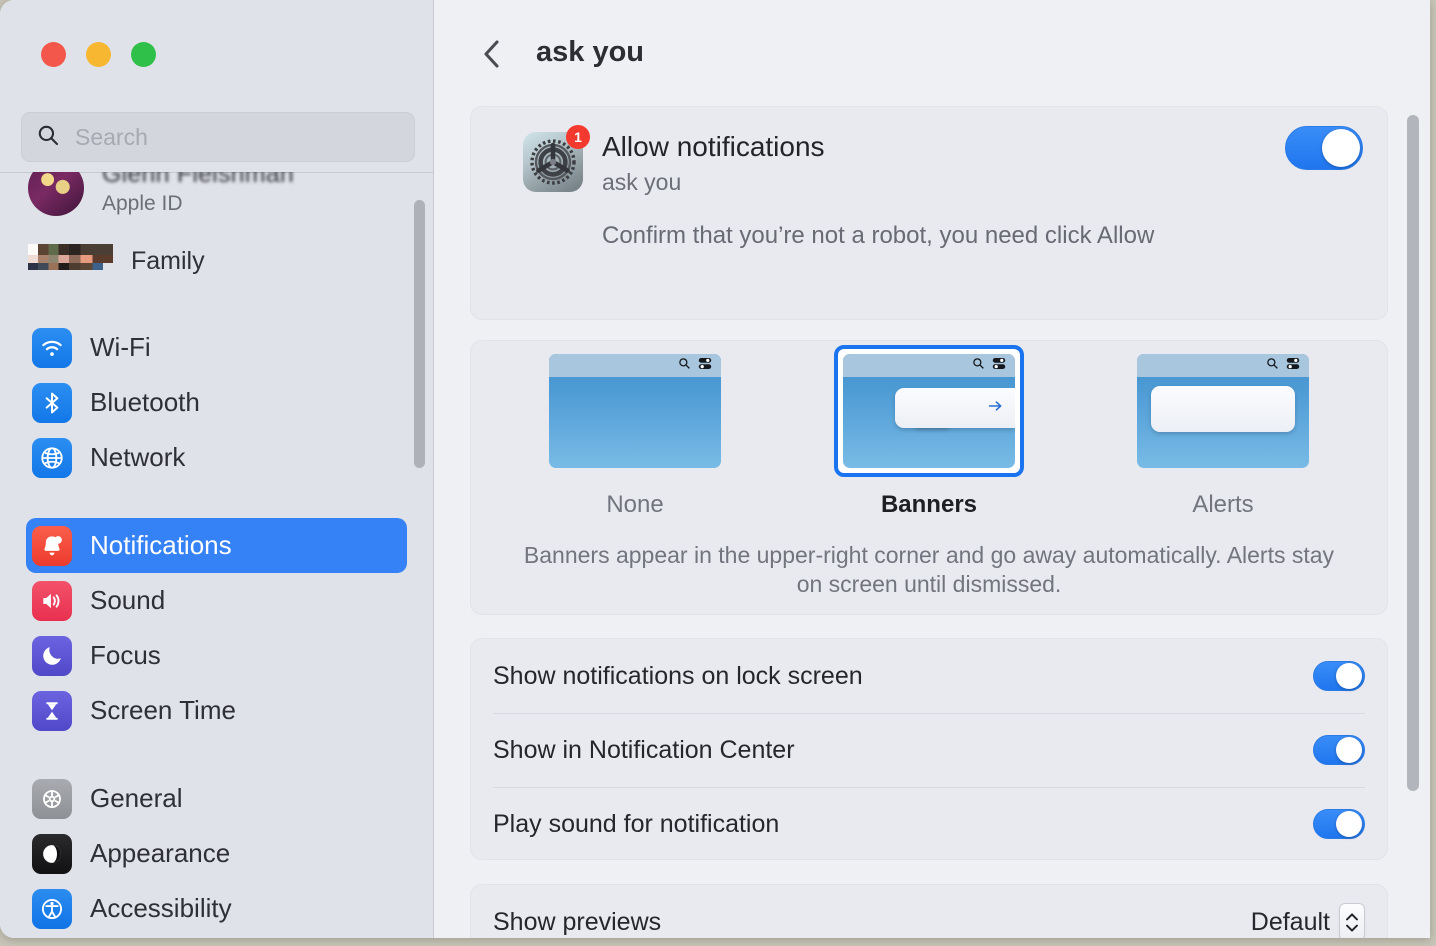 The height and width of the screenshot is (946, 1436). I want to click on search-input, so click(235, 137).